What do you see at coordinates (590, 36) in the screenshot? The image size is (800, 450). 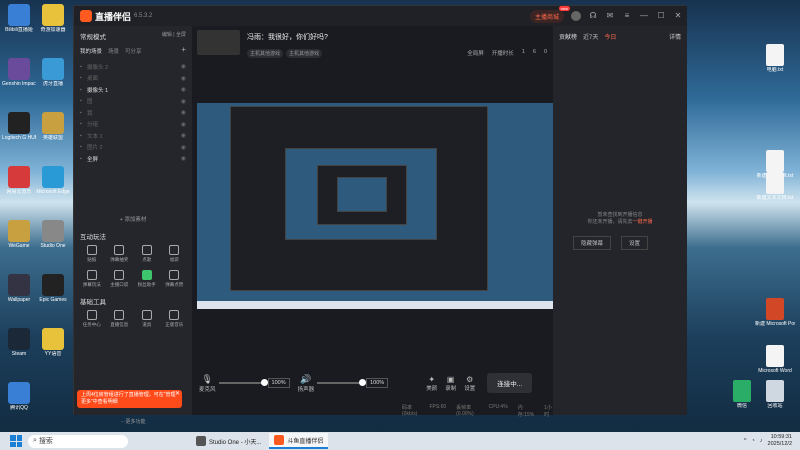 I see `tab-7days: 近7天` at bounding box center [590, 36].